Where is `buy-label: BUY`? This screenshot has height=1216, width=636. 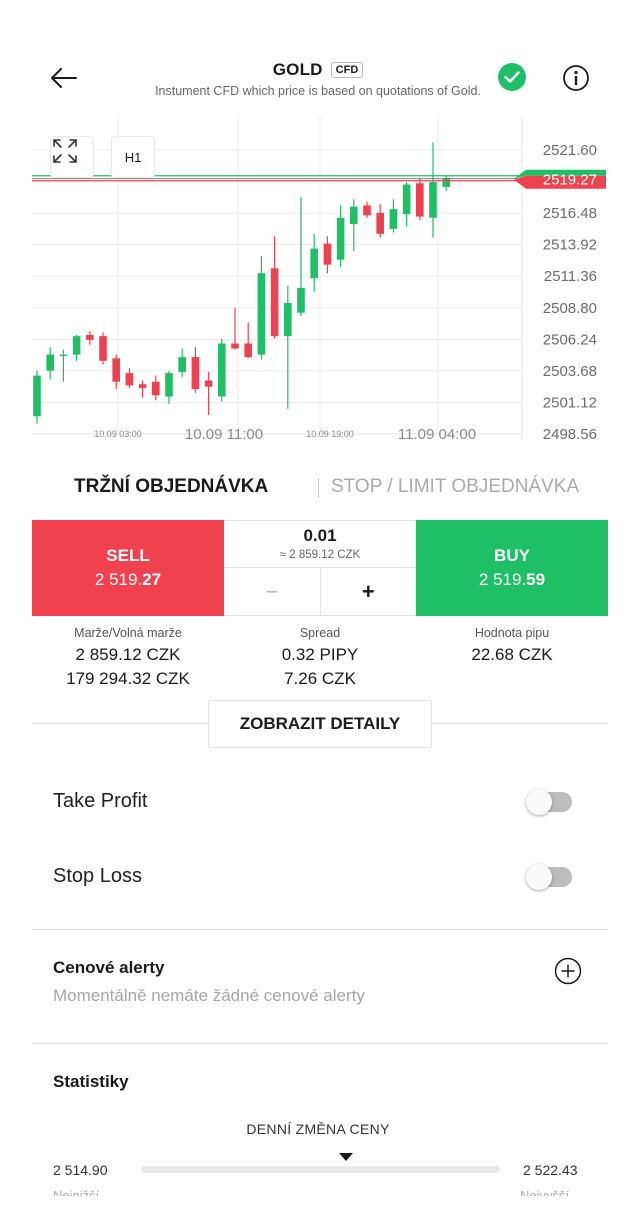 buy-label: BUY is located at coordinates (512, 555).